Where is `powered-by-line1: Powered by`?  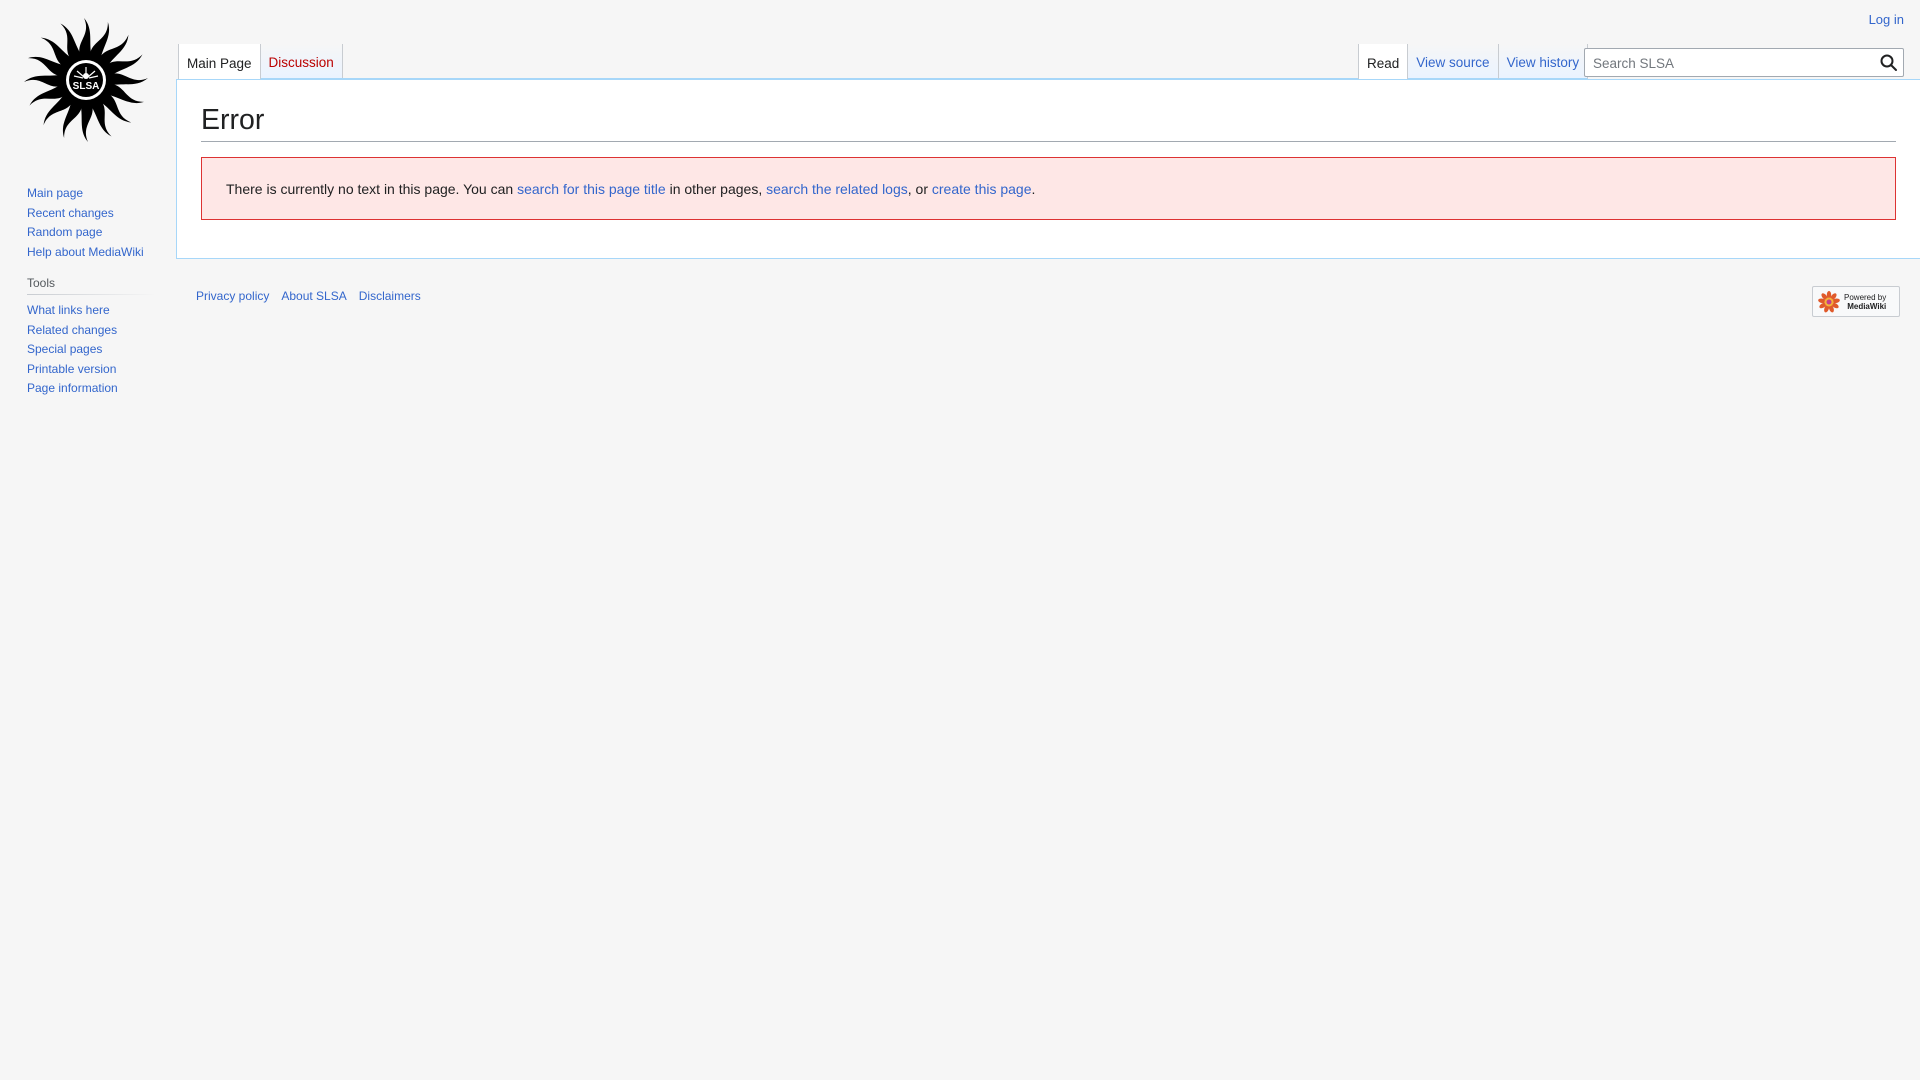 powered-by-line1: Powered by is located at coordinates (1865, 297).